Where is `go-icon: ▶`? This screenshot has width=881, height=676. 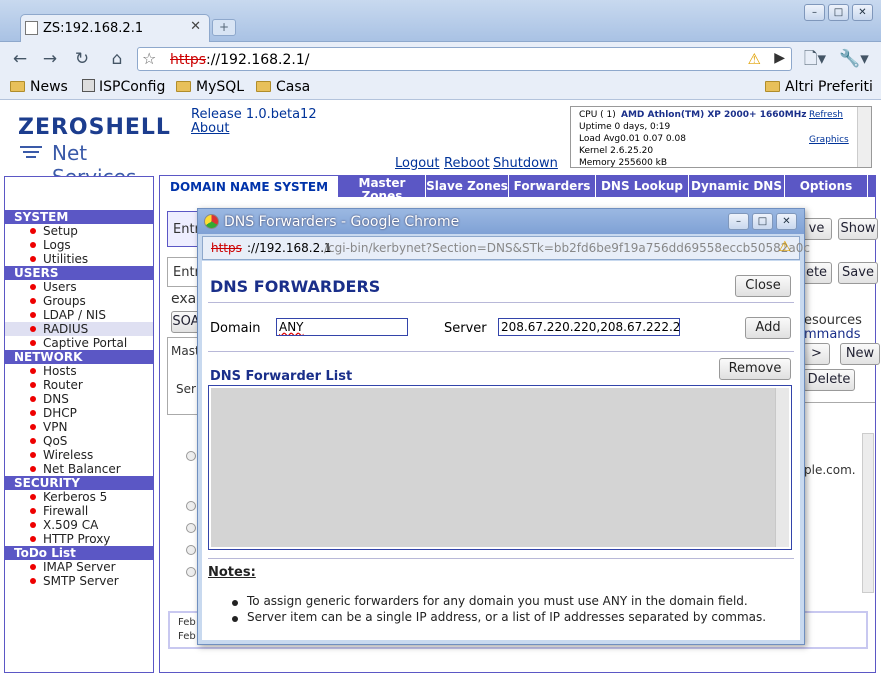 go-icon: ▶ is located at coordinates (779, 58).